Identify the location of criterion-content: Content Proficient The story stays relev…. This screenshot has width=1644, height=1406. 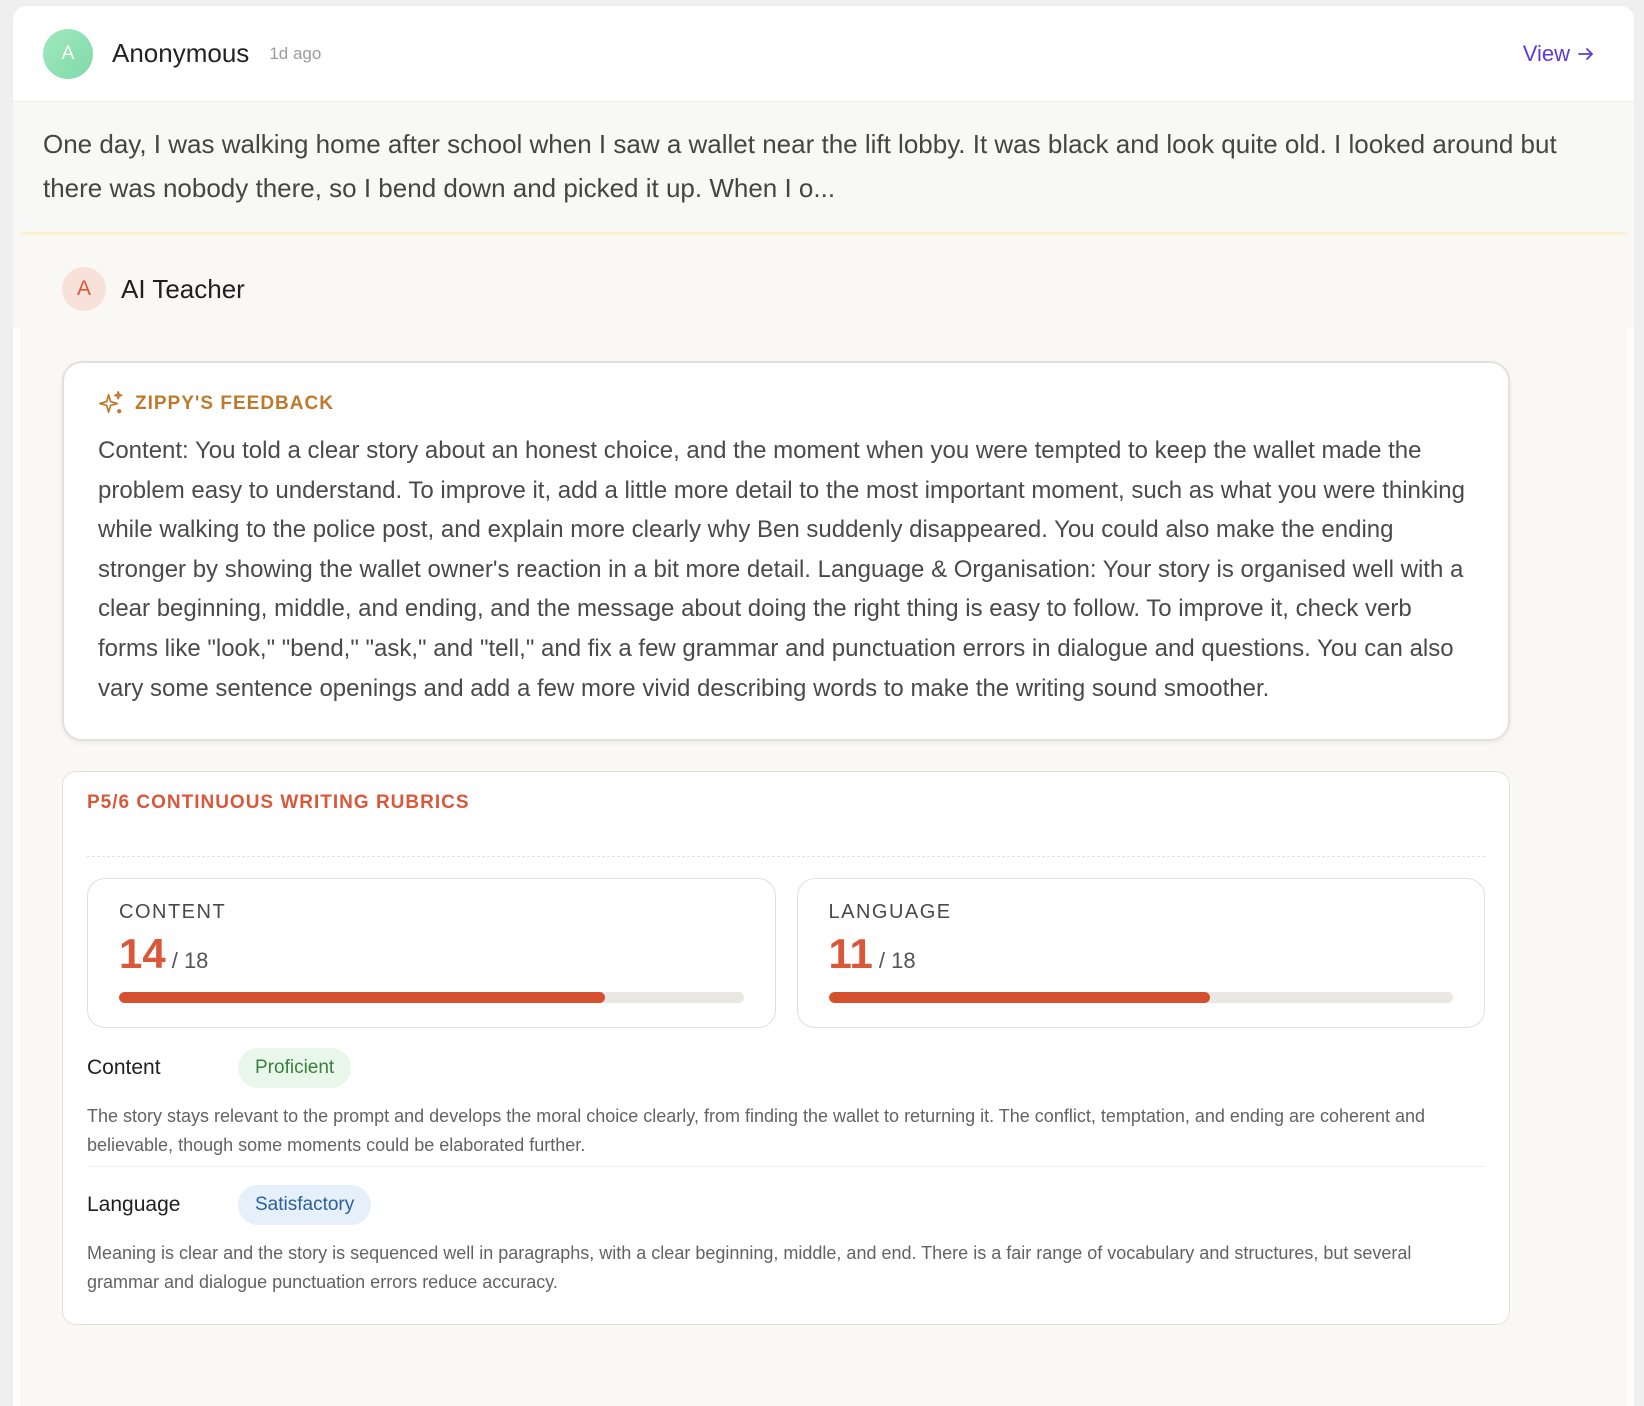
(786, 1107).